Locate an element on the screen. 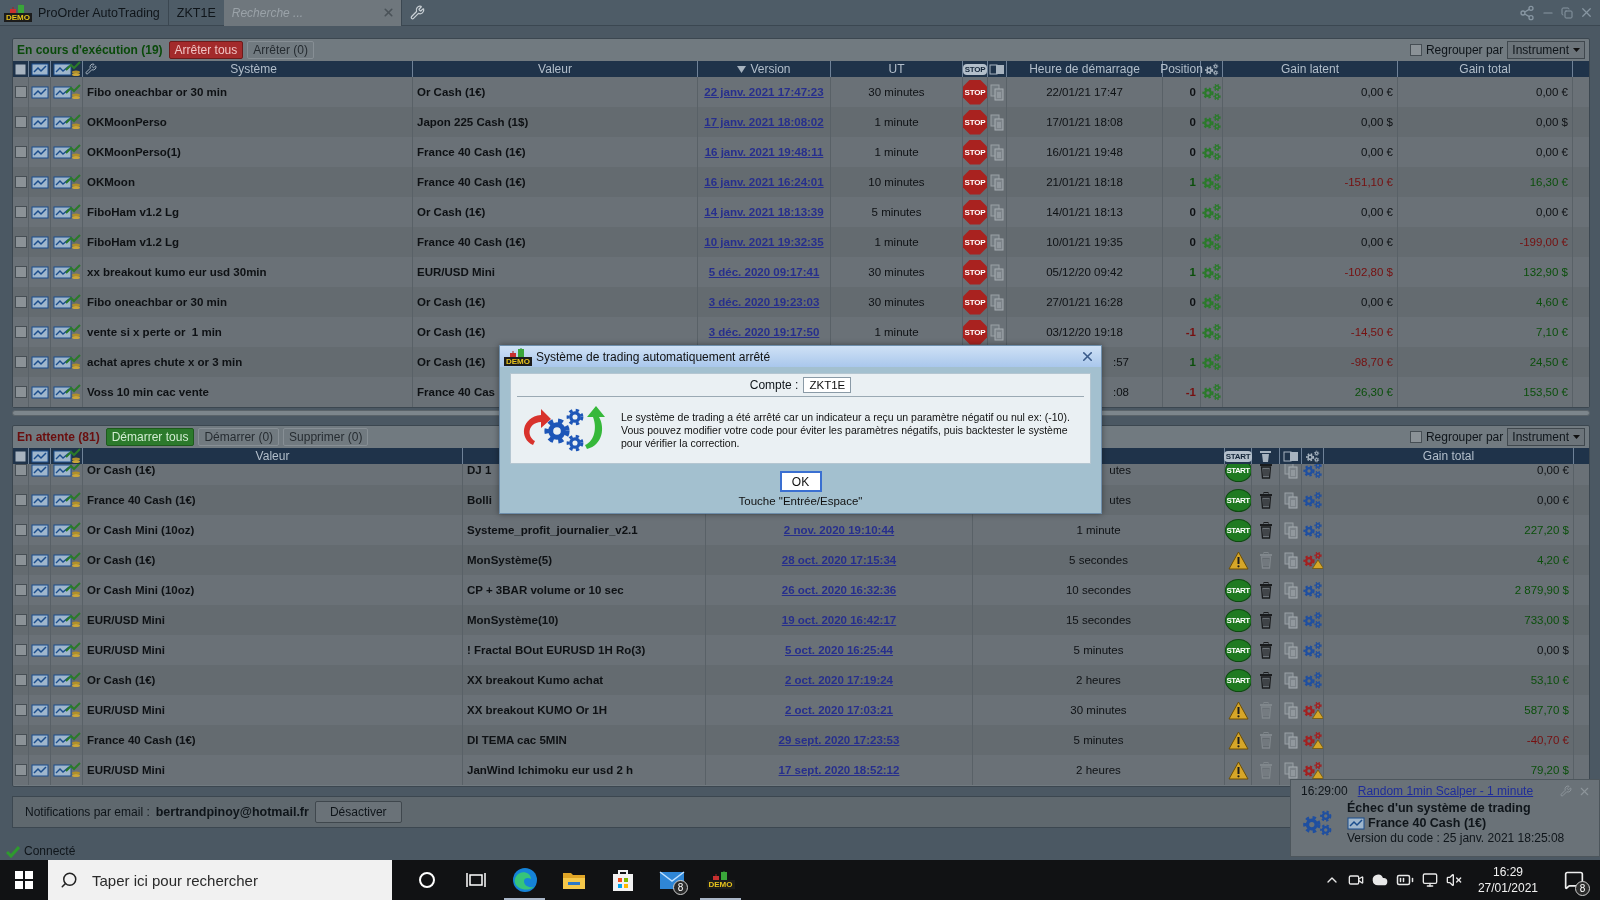 This screenshot has height=900, width=1600. toolbar-button: Arrêter tous is located at coordinates (206, 50).